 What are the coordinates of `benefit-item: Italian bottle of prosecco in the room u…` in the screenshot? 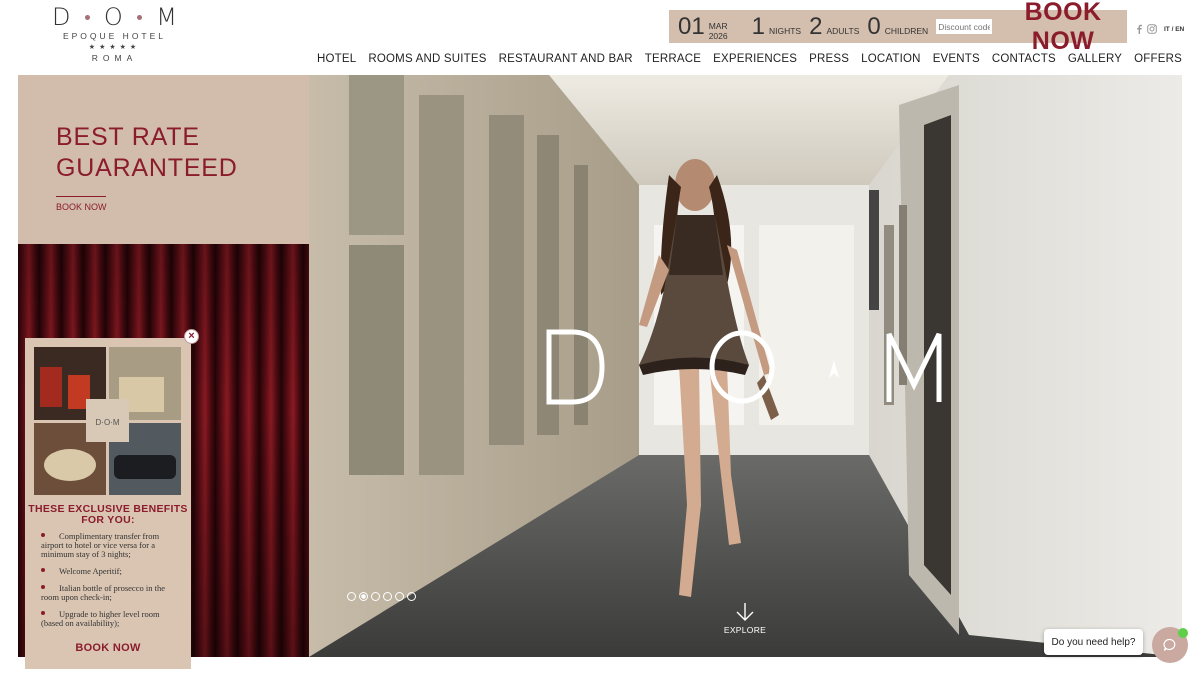 It's located at (108, 593).